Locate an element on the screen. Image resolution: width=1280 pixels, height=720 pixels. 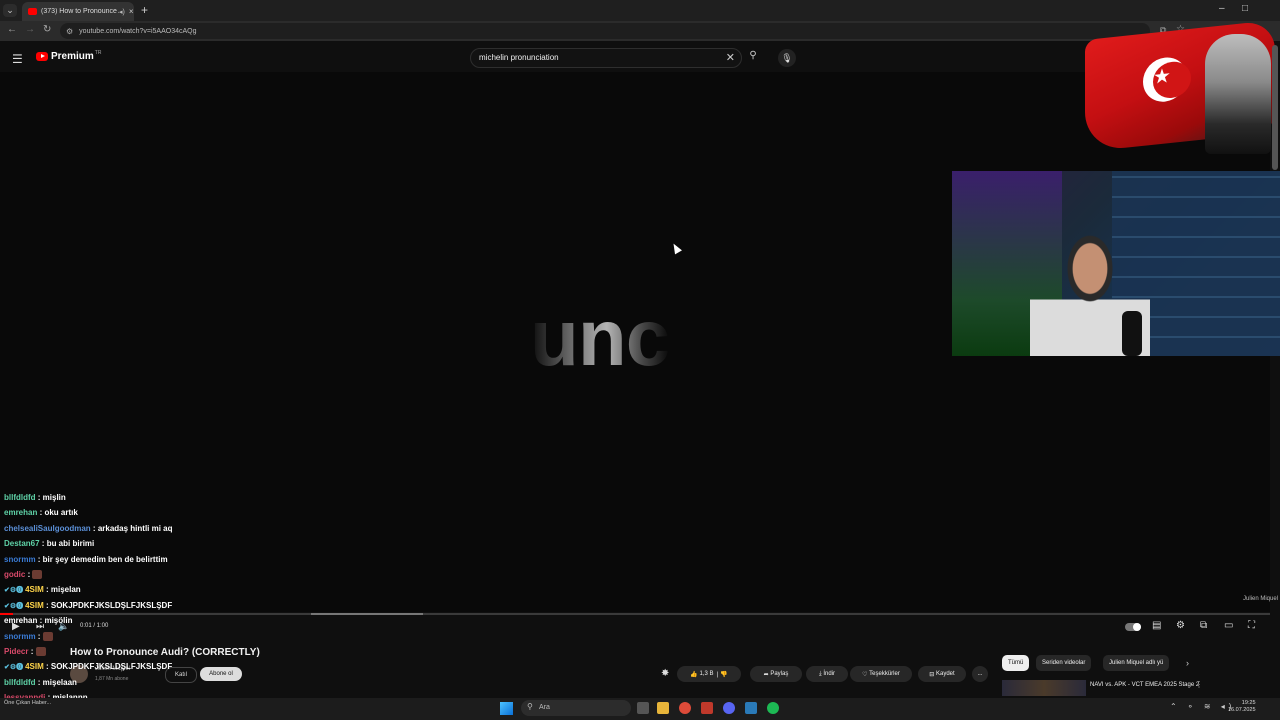
like-button: 👍 1,3 B | 👎 is located at coordinates (709, 674).